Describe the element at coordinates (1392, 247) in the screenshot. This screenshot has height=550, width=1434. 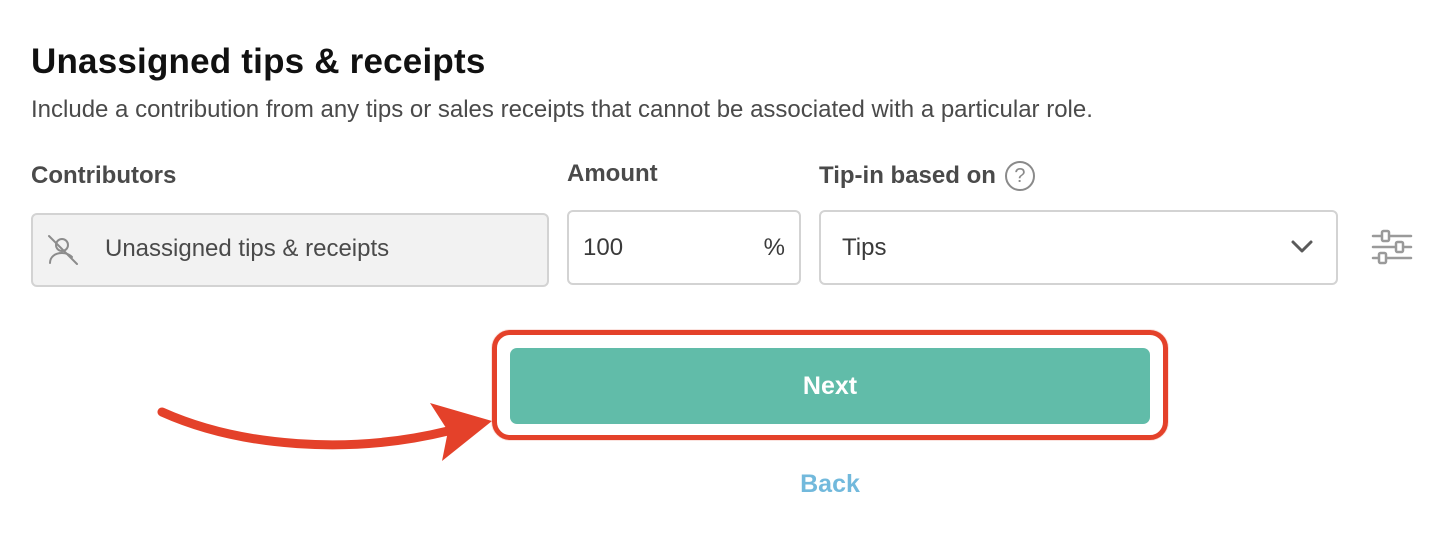
I see `sliders-icon` at that location.